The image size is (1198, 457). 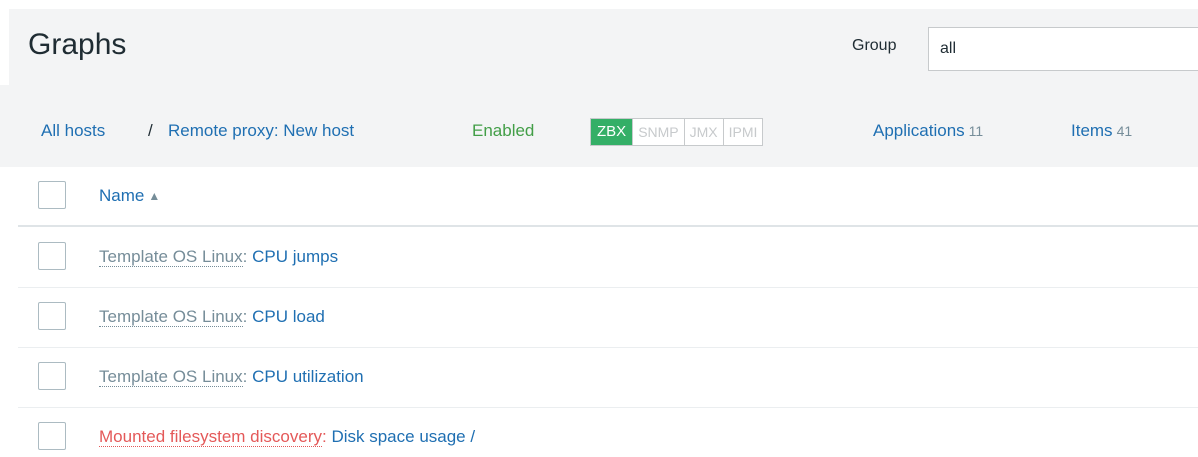 I want to click on graph-name-cell: Template OS Linux: CPU load, so click(x=212, y=317).